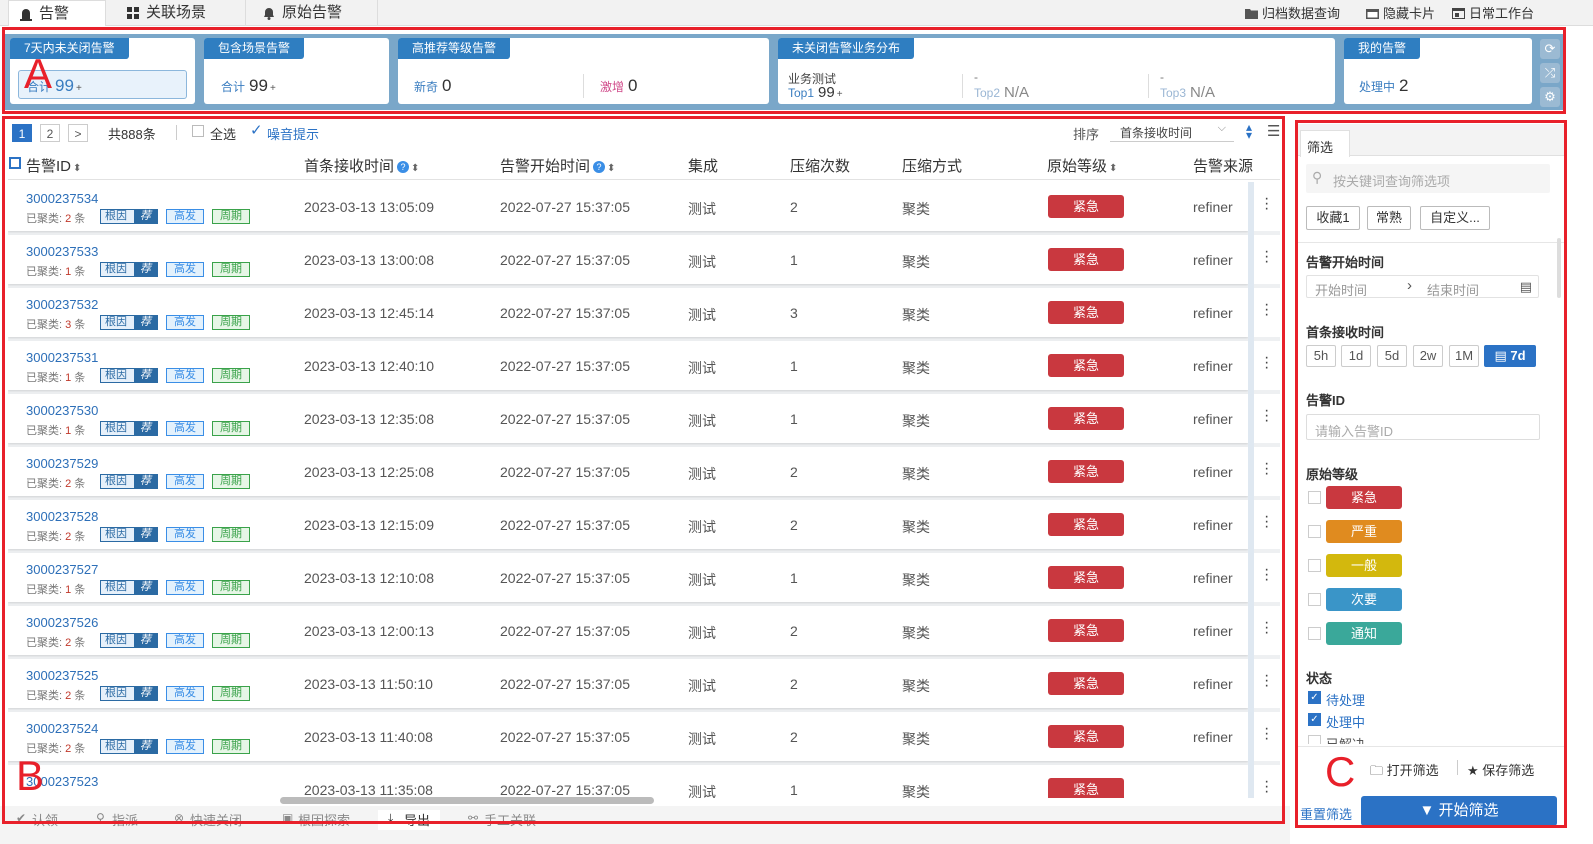 Image resolution: width=1593 pixels, height=844 pixels. Describe the element at coordinates (1364, 565) in the screenshot. I see `level-option: 一般` at that location.